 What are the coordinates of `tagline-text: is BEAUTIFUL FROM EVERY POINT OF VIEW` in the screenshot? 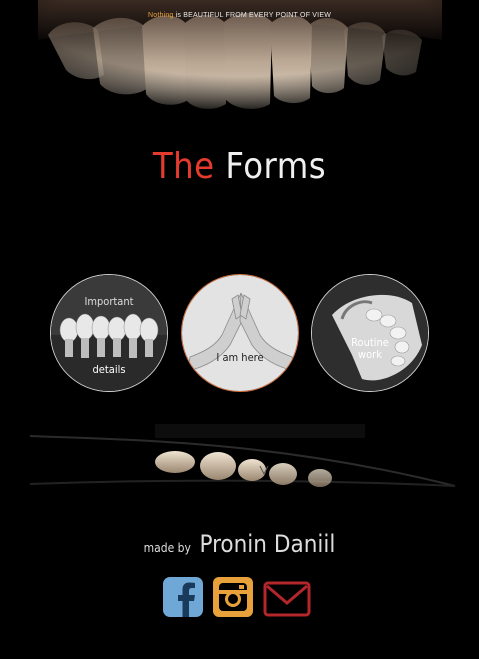 It's located at (253, 15).